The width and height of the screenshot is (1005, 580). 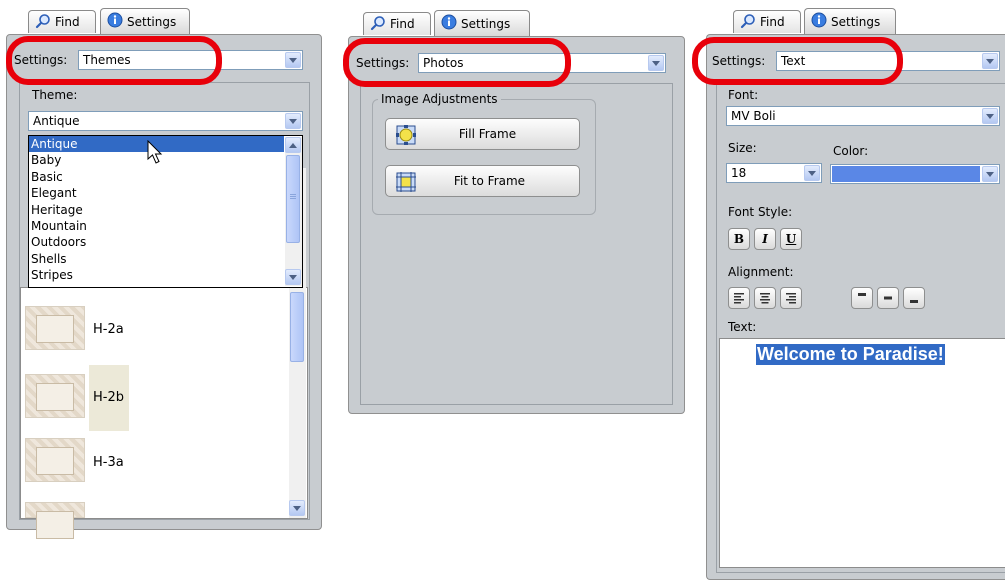 I want to click on settings-select-value: Photos, so click(x=443, y=63).